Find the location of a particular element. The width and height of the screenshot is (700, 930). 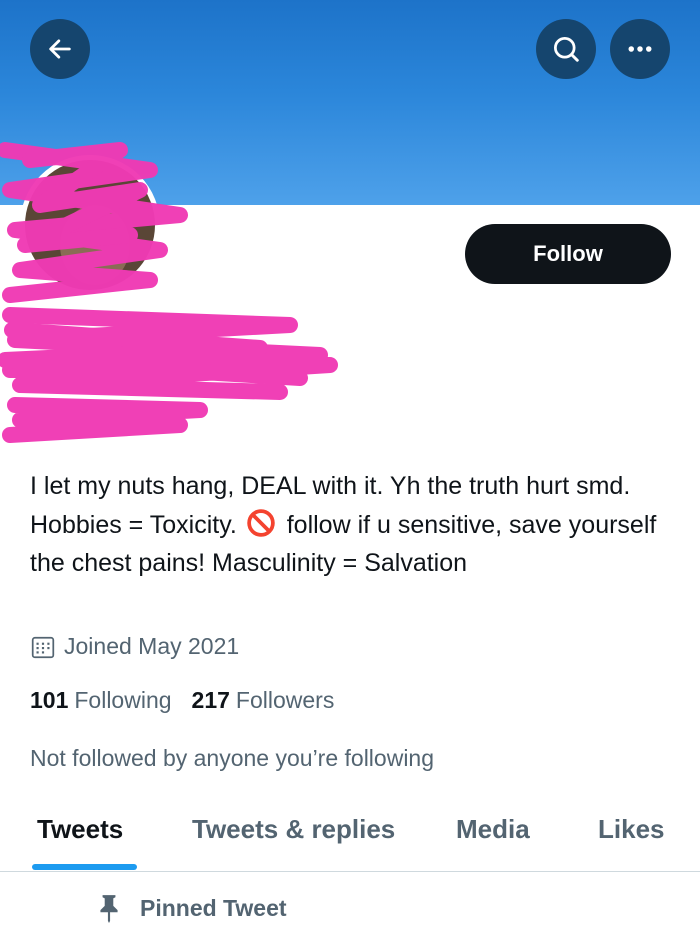

search-icon is located at coordinates (566, 49).